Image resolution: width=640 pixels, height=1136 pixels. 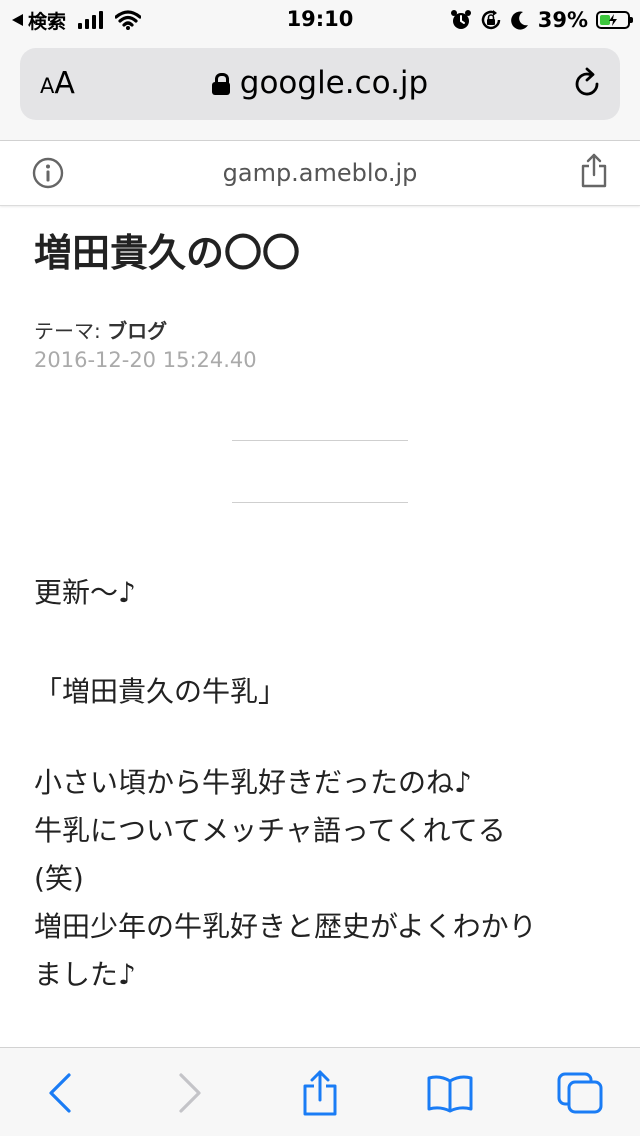 I want to click on back-icon, so click(x=60, y=1093).